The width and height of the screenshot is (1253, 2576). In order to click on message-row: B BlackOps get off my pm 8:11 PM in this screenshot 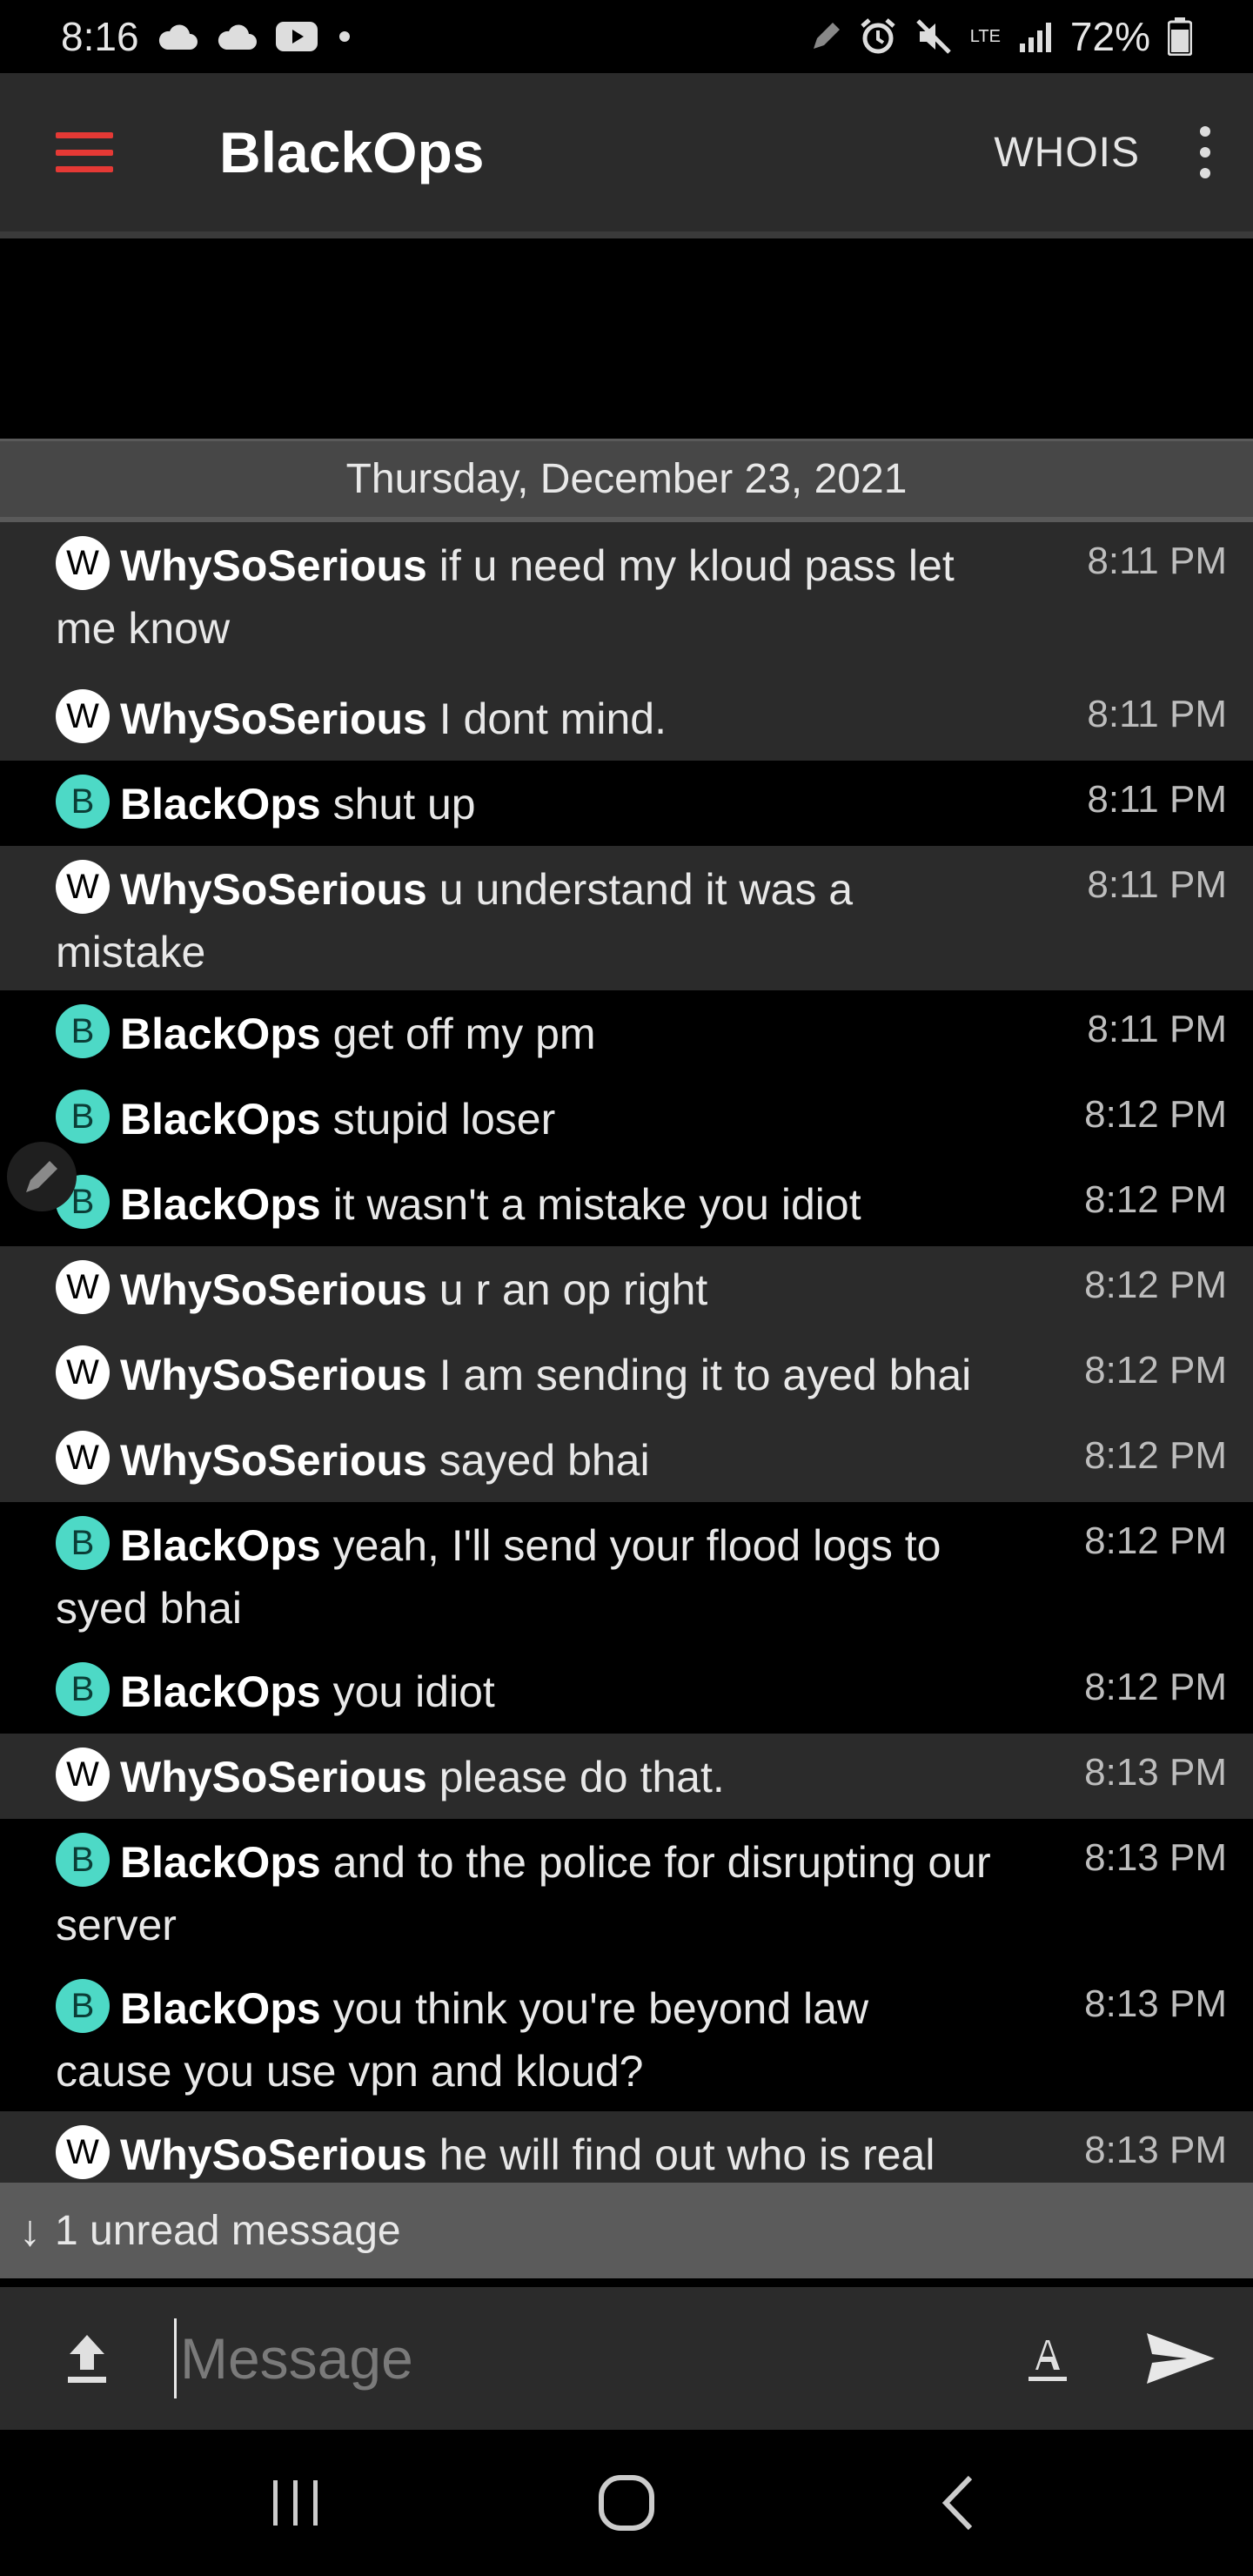, I will do `click(626, 1033)`.